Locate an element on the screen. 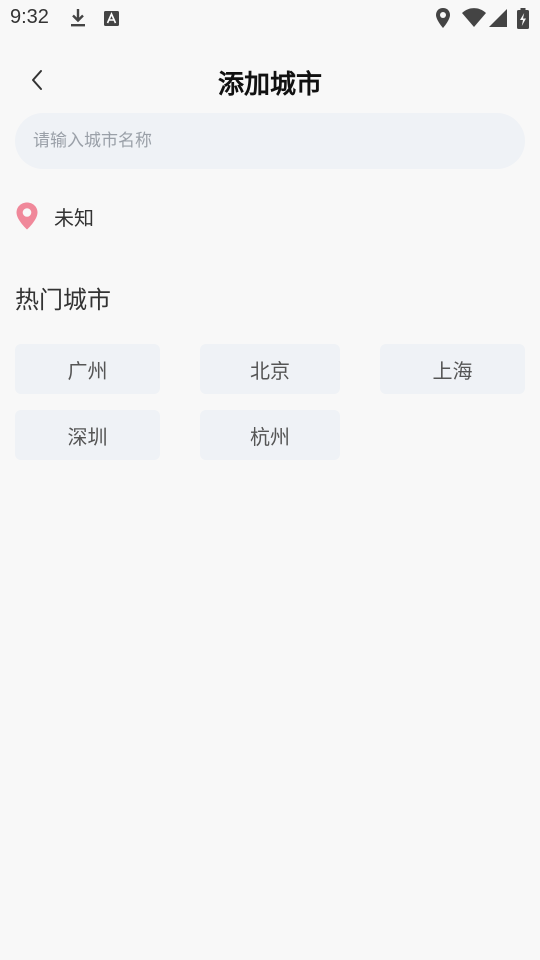  a-badge-icon is located at coordinates (112, 18).